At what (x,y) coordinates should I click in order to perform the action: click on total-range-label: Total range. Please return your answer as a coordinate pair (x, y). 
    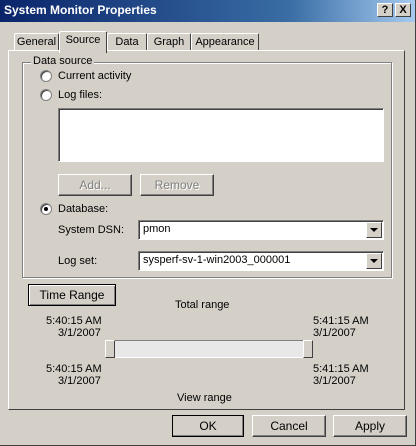
    Looking at the image, I should click on (202, 305).